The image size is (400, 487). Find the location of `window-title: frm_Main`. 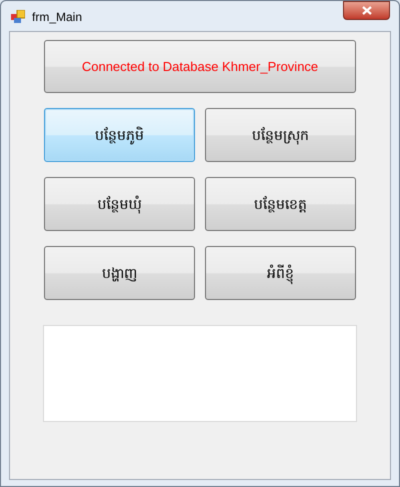

window-title: frm_Main is located at coordinates (57, 17).